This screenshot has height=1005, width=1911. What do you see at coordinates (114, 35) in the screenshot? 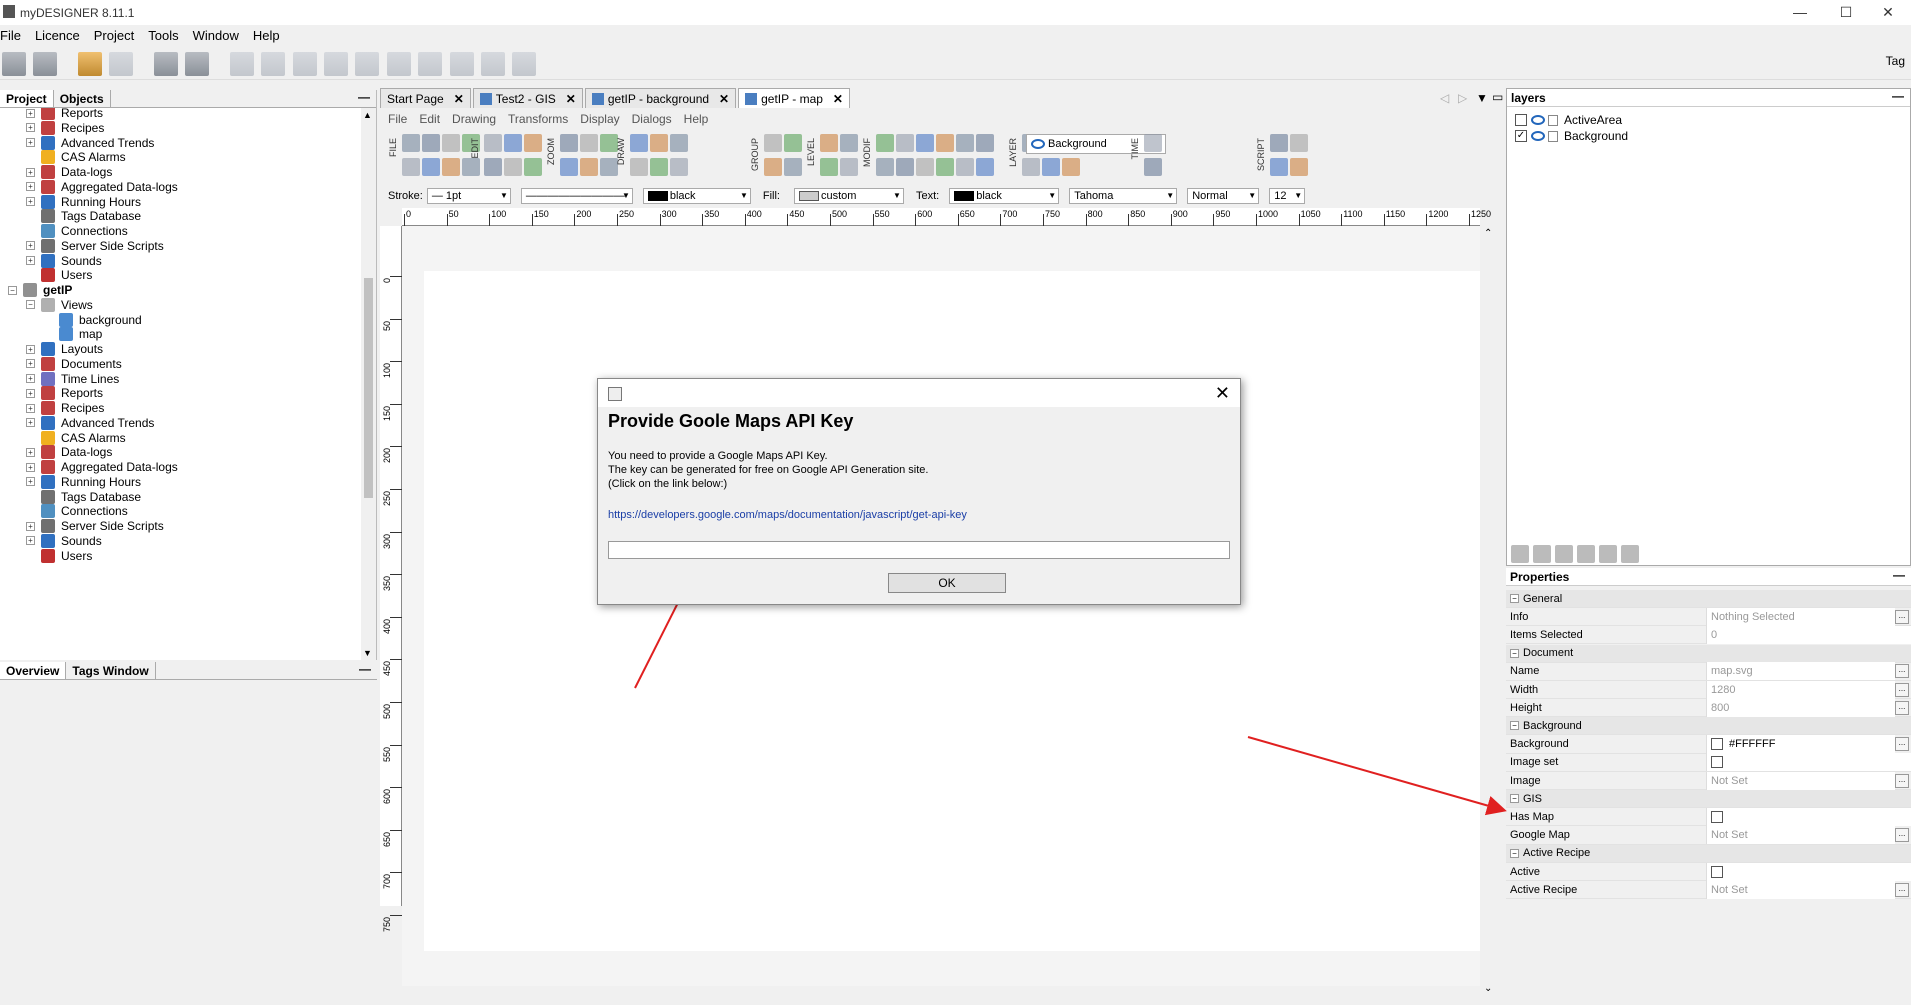
I see `menu-item-project: Project` at bounding box center [114, 35].